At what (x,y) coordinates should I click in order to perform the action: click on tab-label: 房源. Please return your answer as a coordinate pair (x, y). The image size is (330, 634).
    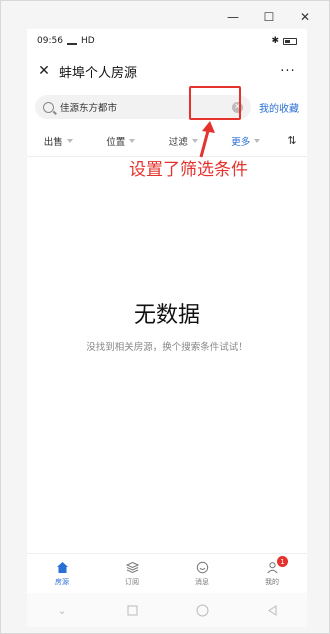
    Looking at the image, I should click on (62, 581).